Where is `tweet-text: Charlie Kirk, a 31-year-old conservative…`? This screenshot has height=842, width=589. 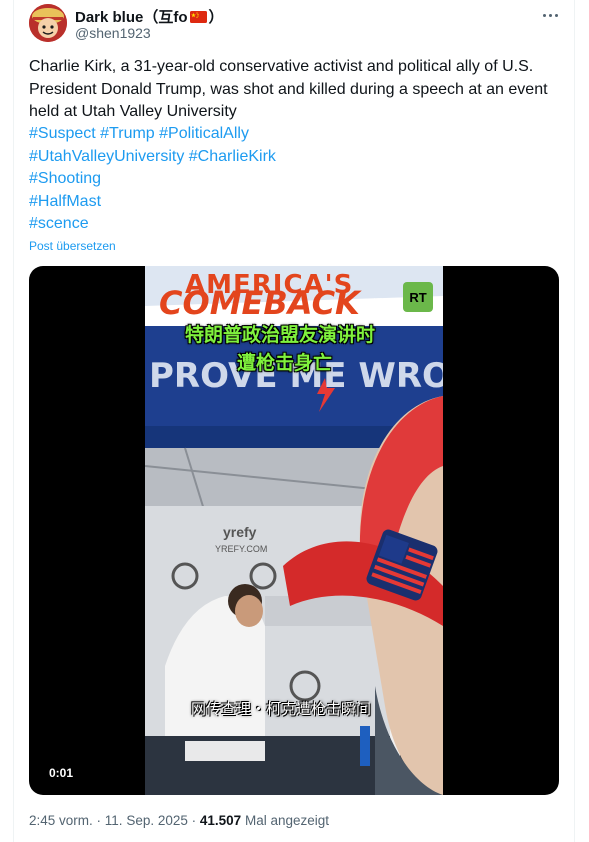 tweet-text: Charlie Kirk, a 31-year-old conservative… is located at coordinates (288, 89).